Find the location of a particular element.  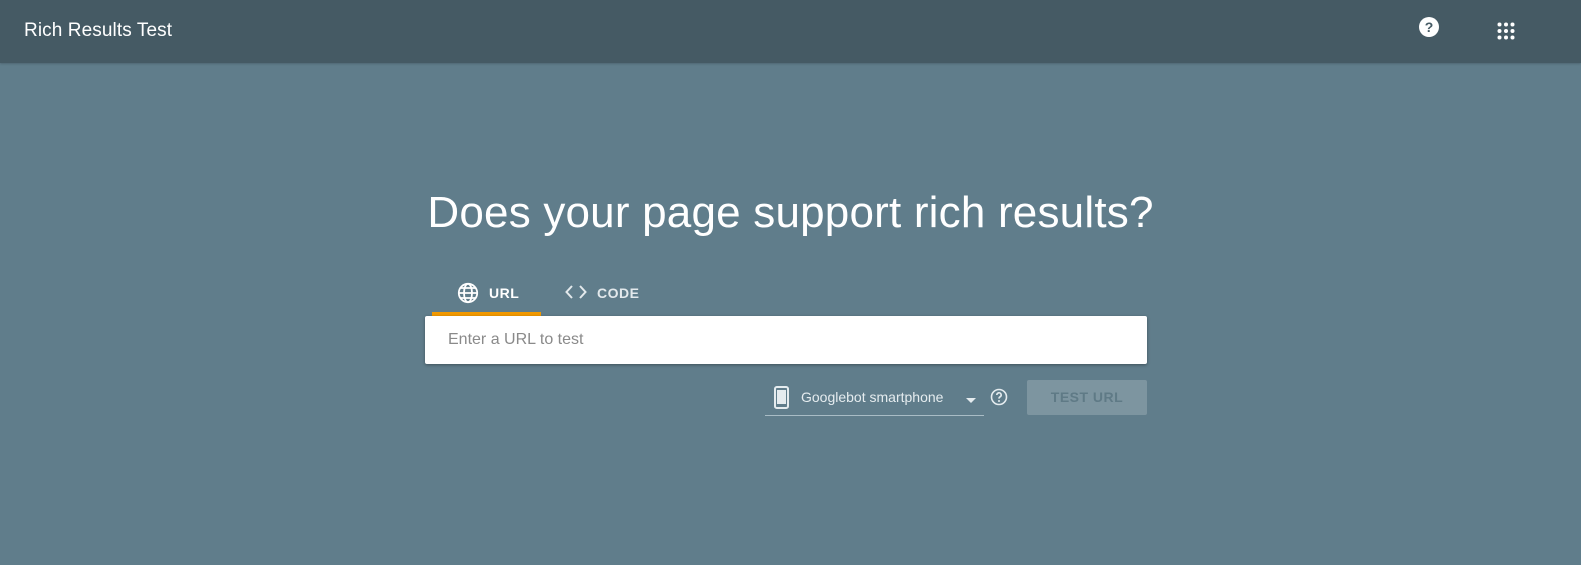

url-input is located at coordinates (786, 340).